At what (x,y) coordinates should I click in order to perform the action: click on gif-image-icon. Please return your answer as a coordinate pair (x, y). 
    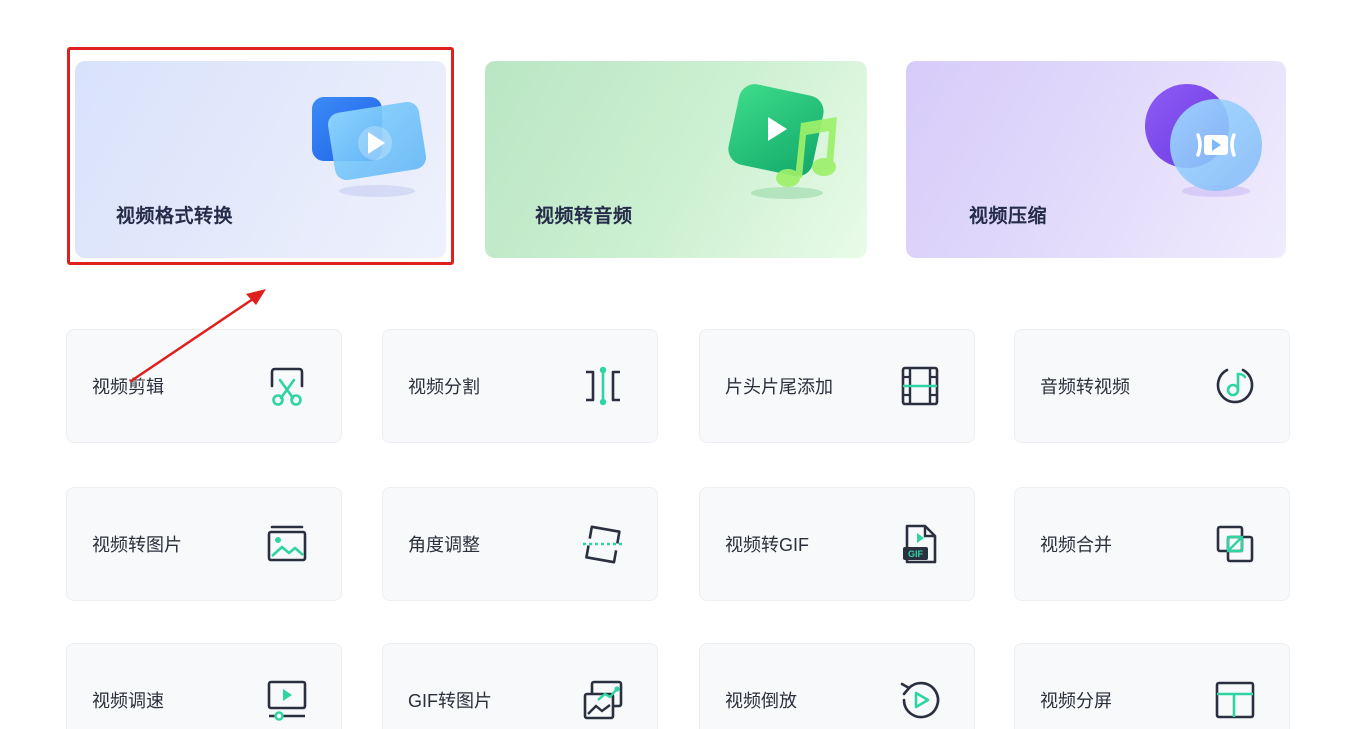
    Looking at the image, I should click on (603, 700).